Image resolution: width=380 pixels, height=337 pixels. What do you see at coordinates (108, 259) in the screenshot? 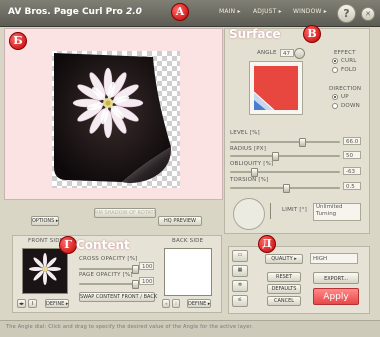
I see `cross-opacity-label: CROSS OPACITY [%]` at bounding box center [108, 259].